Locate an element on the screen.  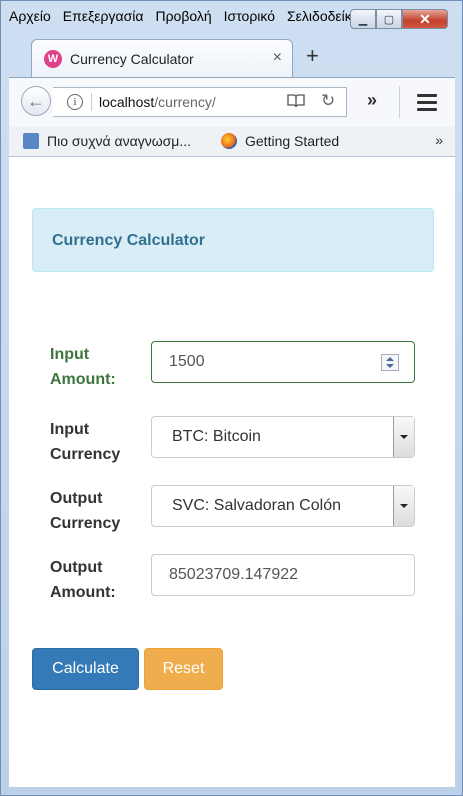
maximize-button: ▢ is located at coordinates (389, 19).